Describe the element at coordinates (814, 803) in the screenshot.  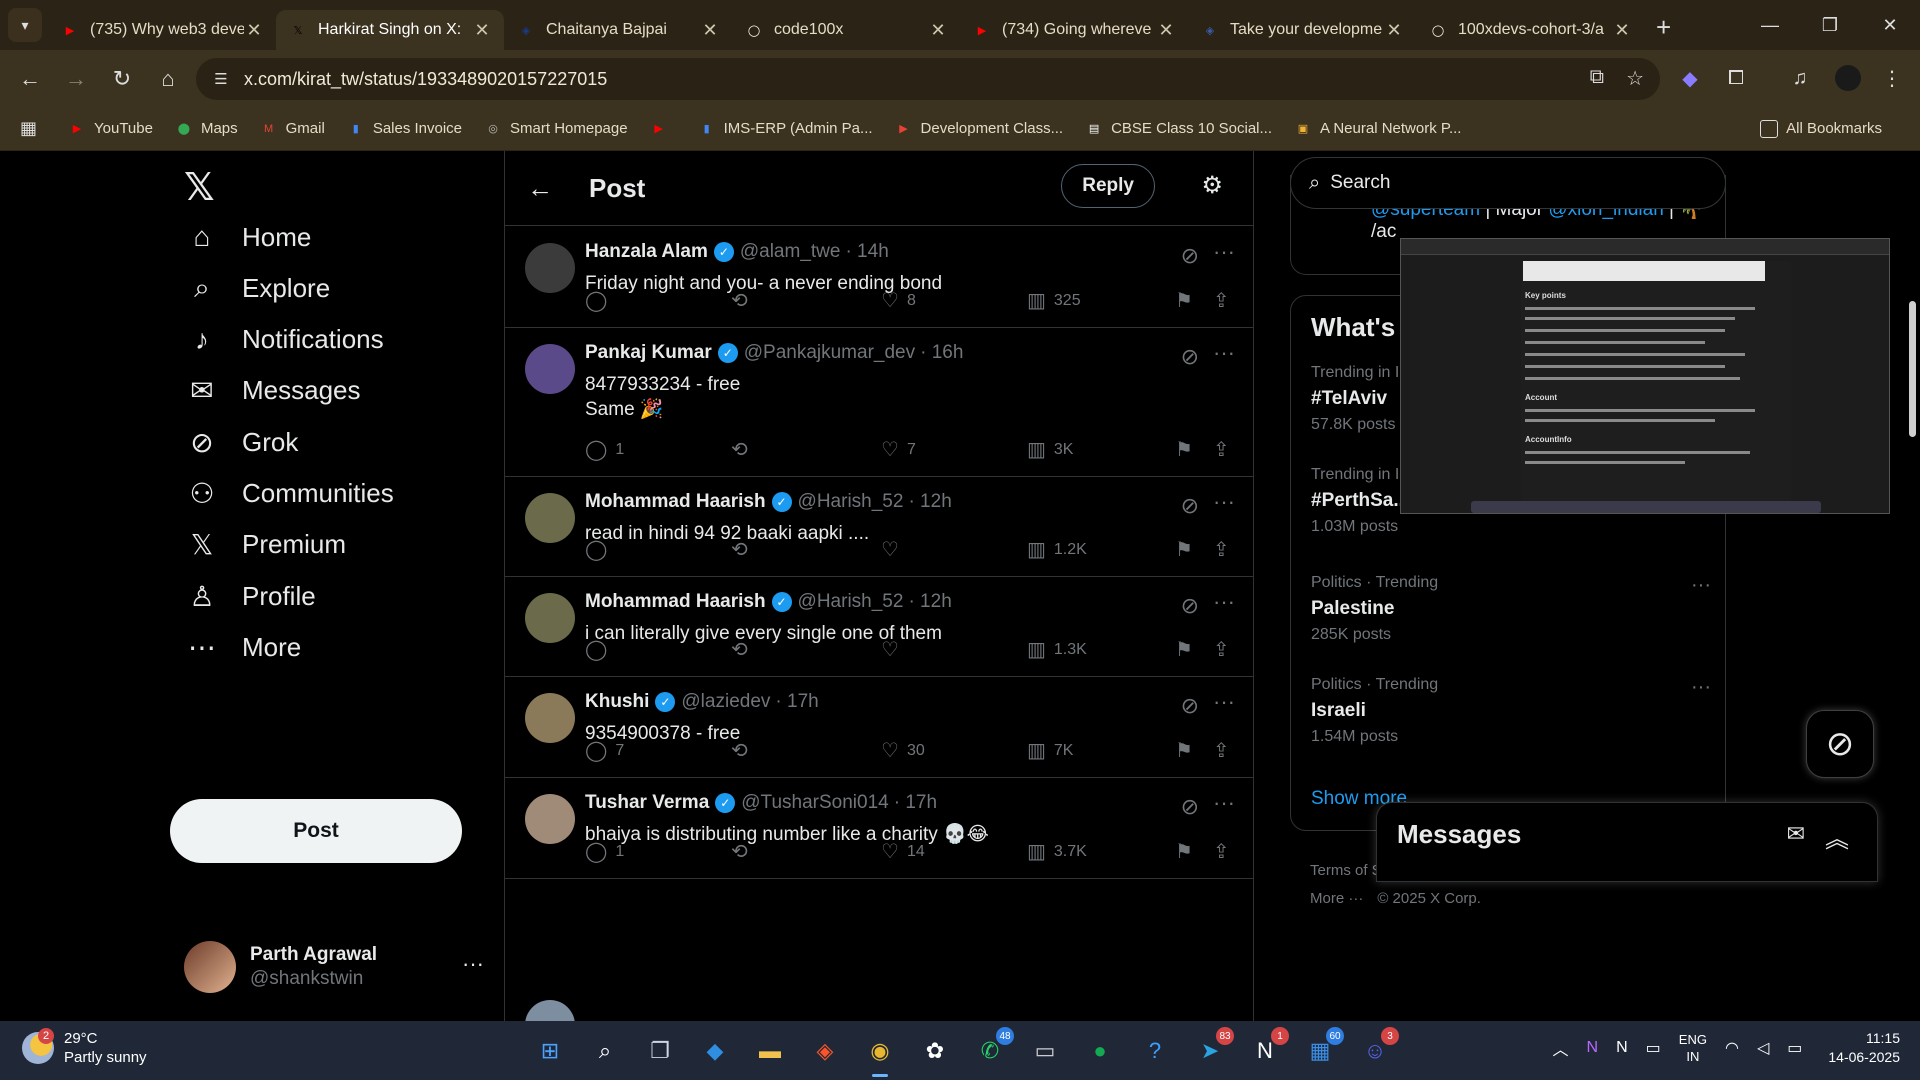
I see `tweet-handle: @TusharSoni014` at that location.